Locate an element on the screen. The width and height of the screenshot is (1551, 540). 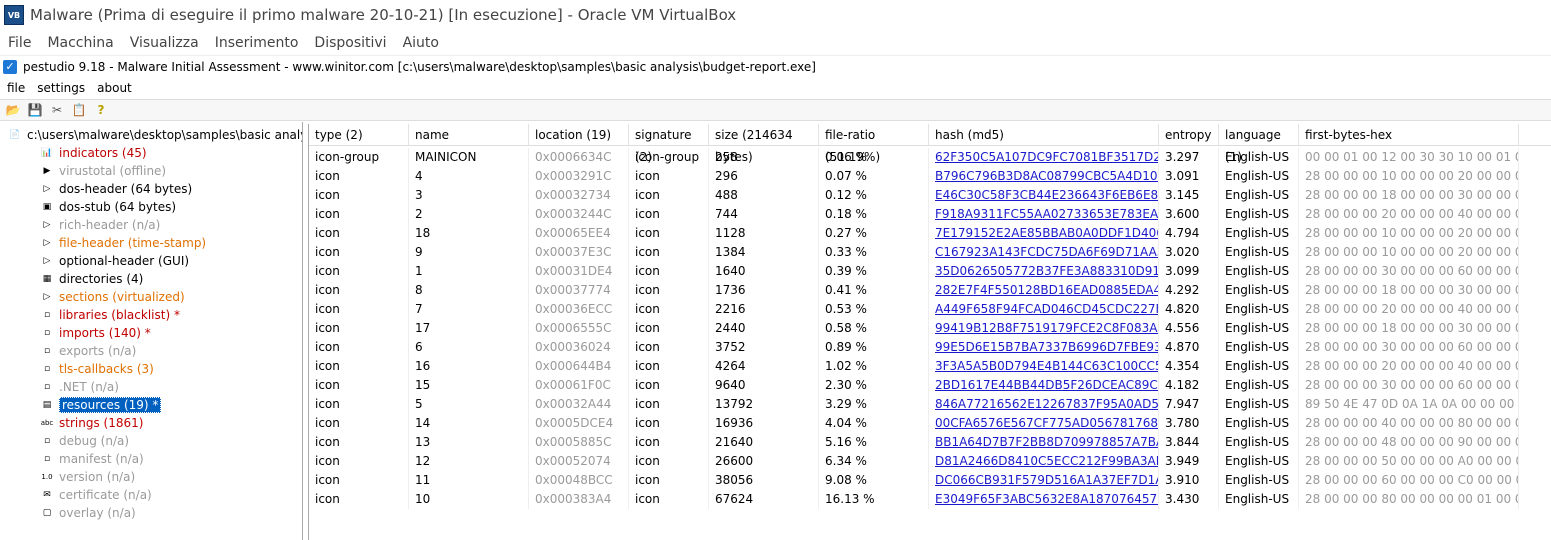
tree-item: ▷ file-header (time-stamp) is located at coordinates (123, 243).